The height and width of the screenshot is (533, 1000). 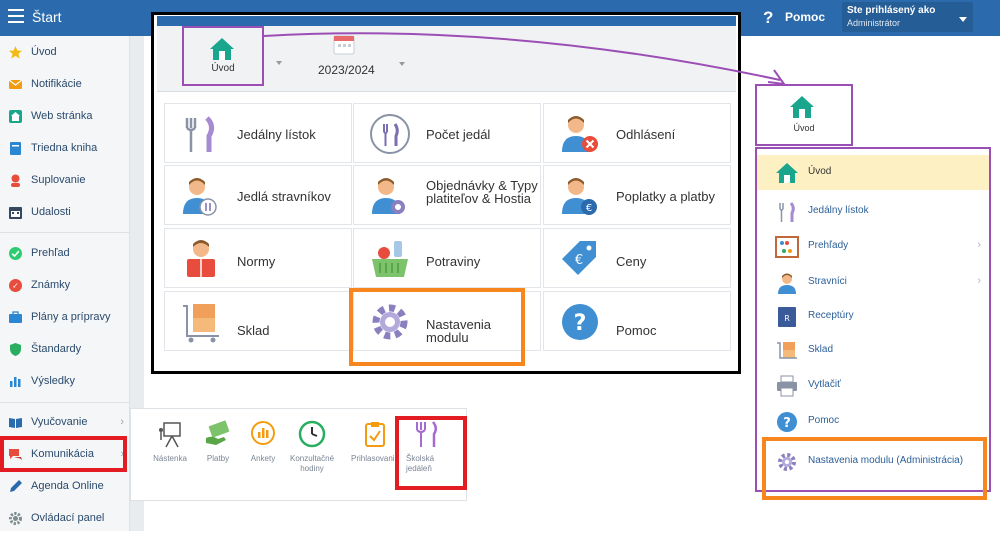 I want to click on sidebar-item-uvod: Úvod, so click(x=65, y=53).